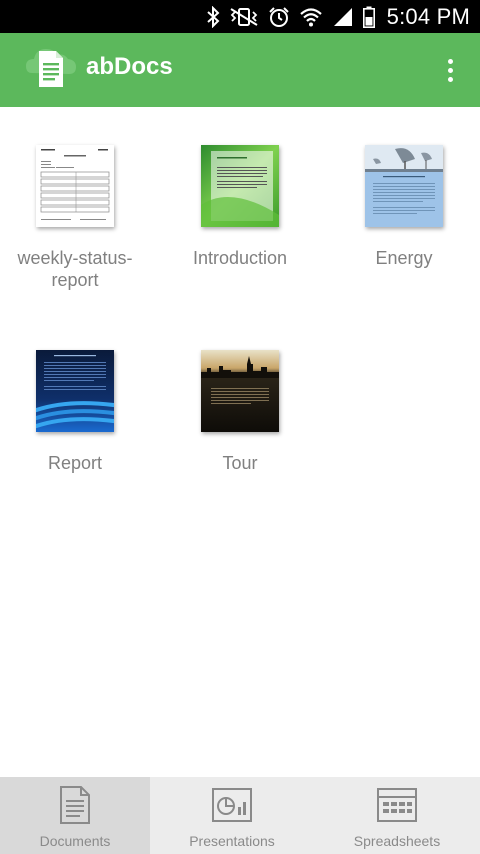  I want to click on bottom-tab-bar: Documents Presentations Spreadsheets, so click(240, 815).